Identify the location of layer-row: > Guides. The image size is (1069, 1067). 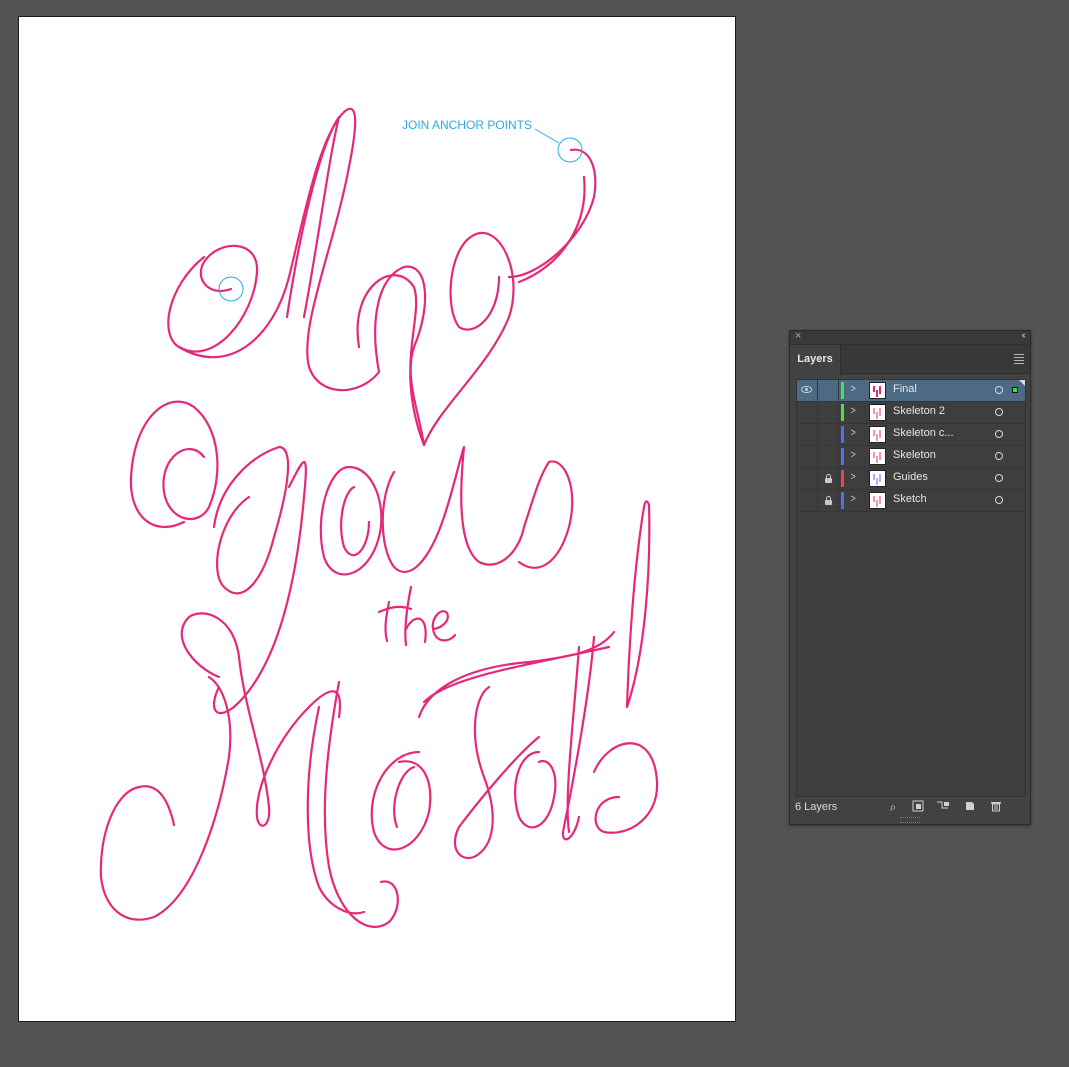
(911, 479).